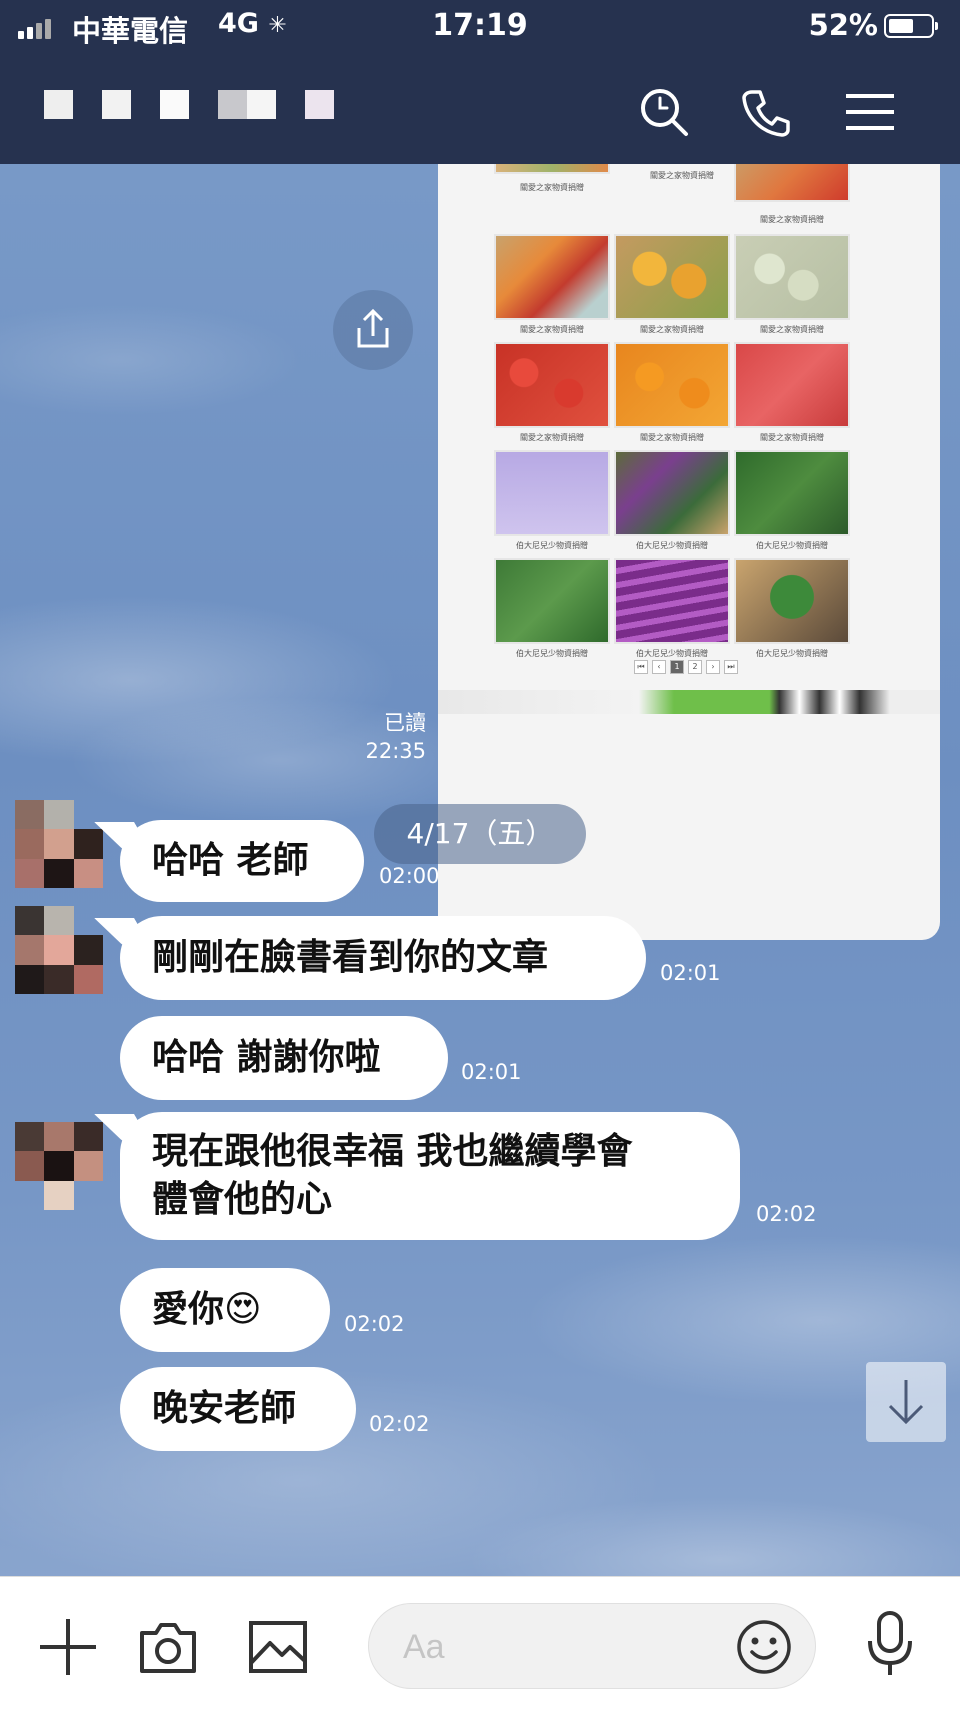 Image resolution: width=960 pixels, height=1709 pixels. I want to click on read-receipt: 已讀 22:35, so click(382, 737).